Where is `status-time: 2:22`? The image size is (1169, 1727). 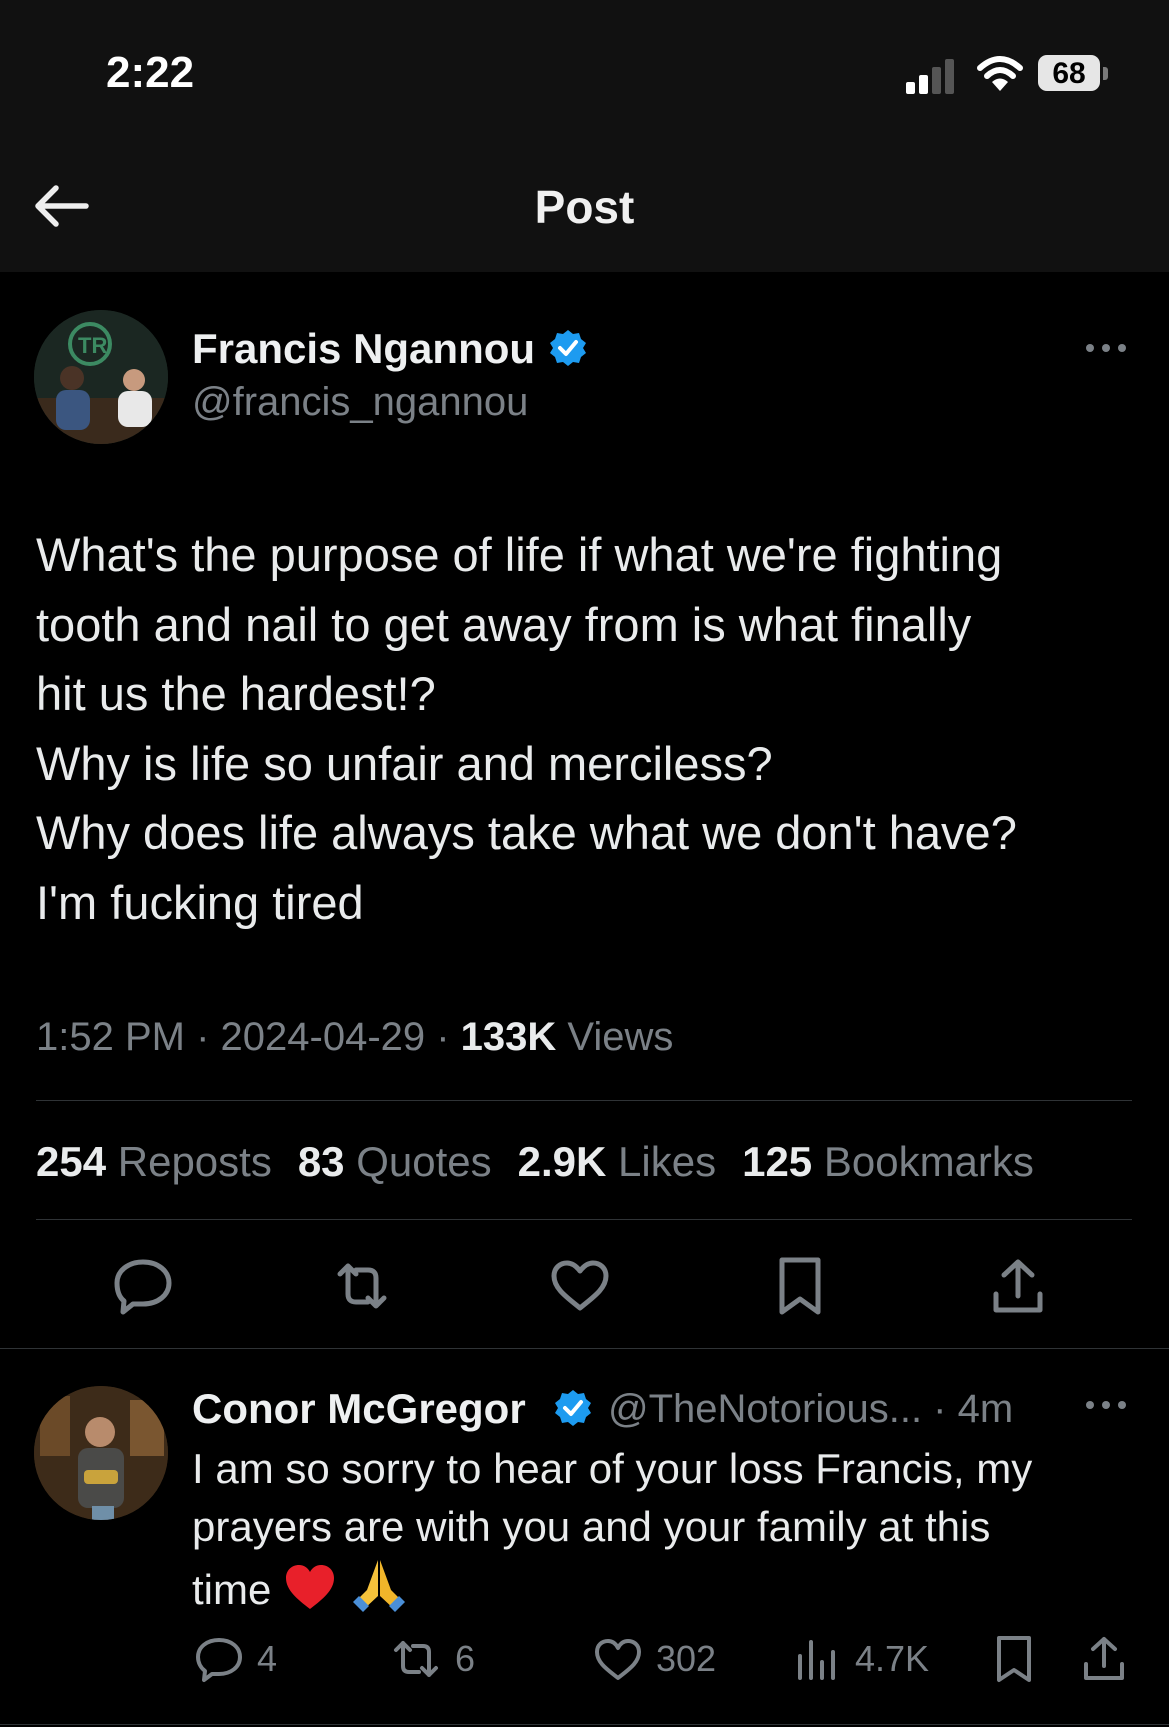
status-time: 2:22 is located at coordinates (150, 72).